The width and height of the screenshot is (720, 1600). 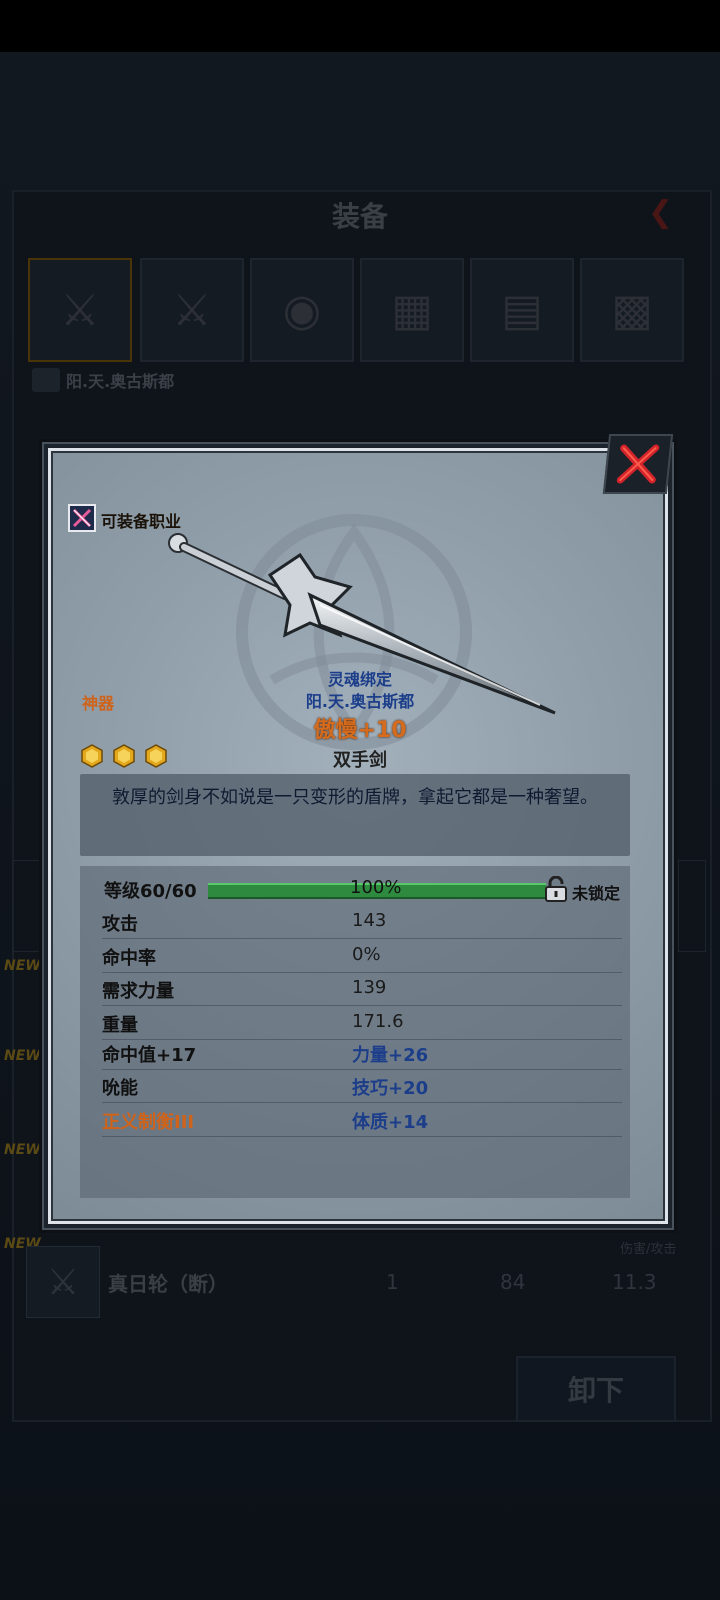 I want to click on stat-label: 命中值+17, so click(x=149, y=1055).